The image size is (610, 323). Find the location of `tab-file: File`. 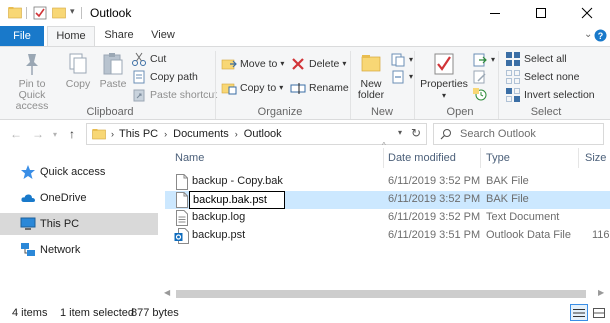

tab-file: File is located at coordinates (22, 36).